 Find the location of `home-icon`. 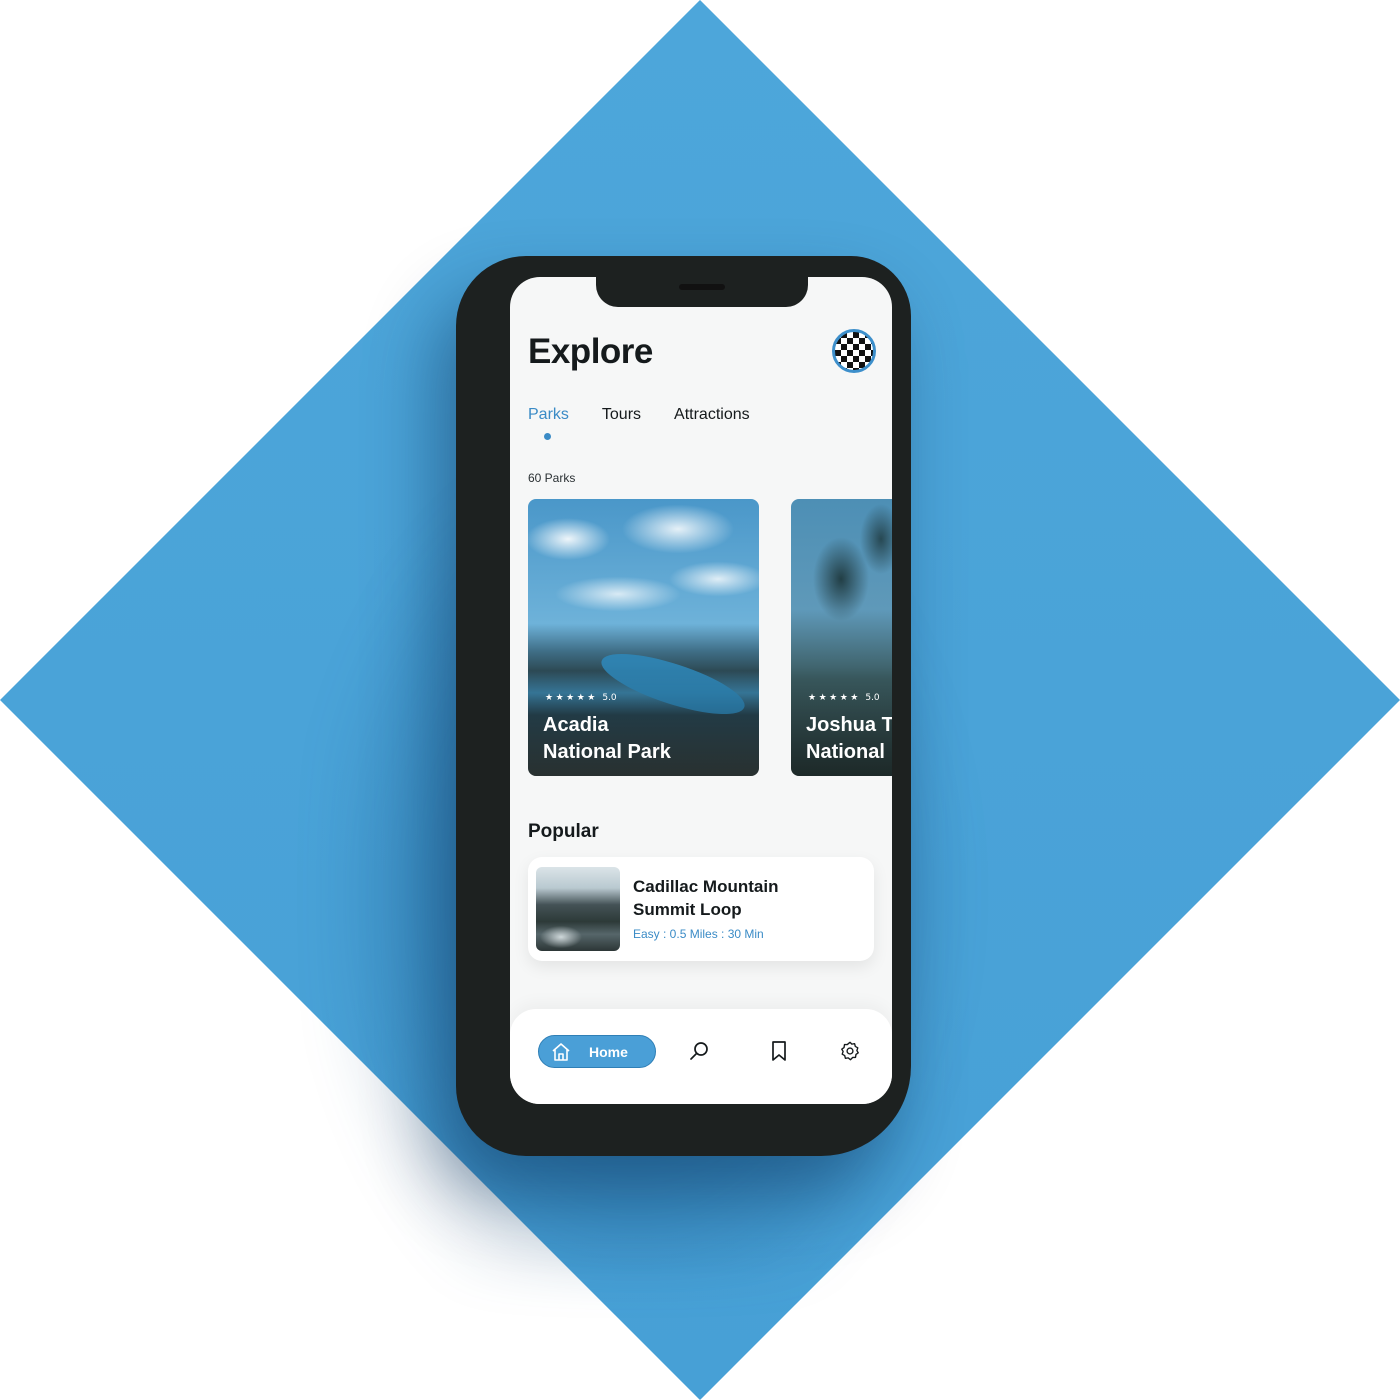

home-icon is located at coordinates (561, 1051).